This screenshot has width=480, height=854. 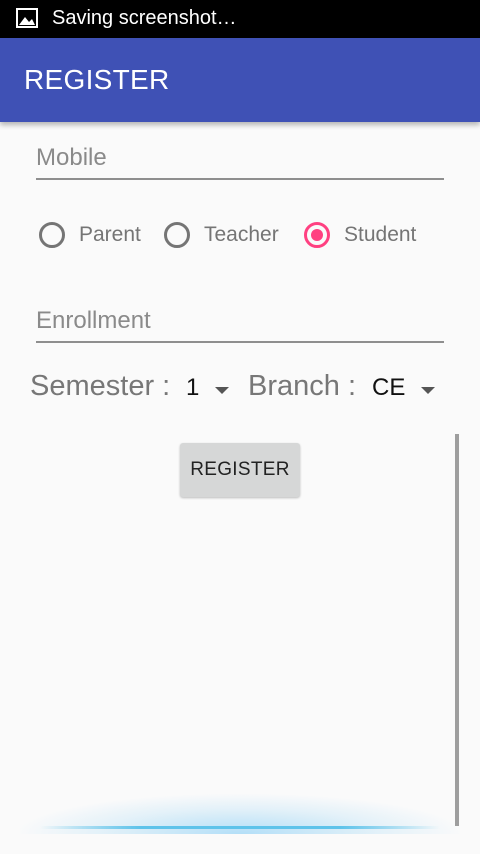 I want to click on radio-teacher: Teacher, so click(x=221, y=235).